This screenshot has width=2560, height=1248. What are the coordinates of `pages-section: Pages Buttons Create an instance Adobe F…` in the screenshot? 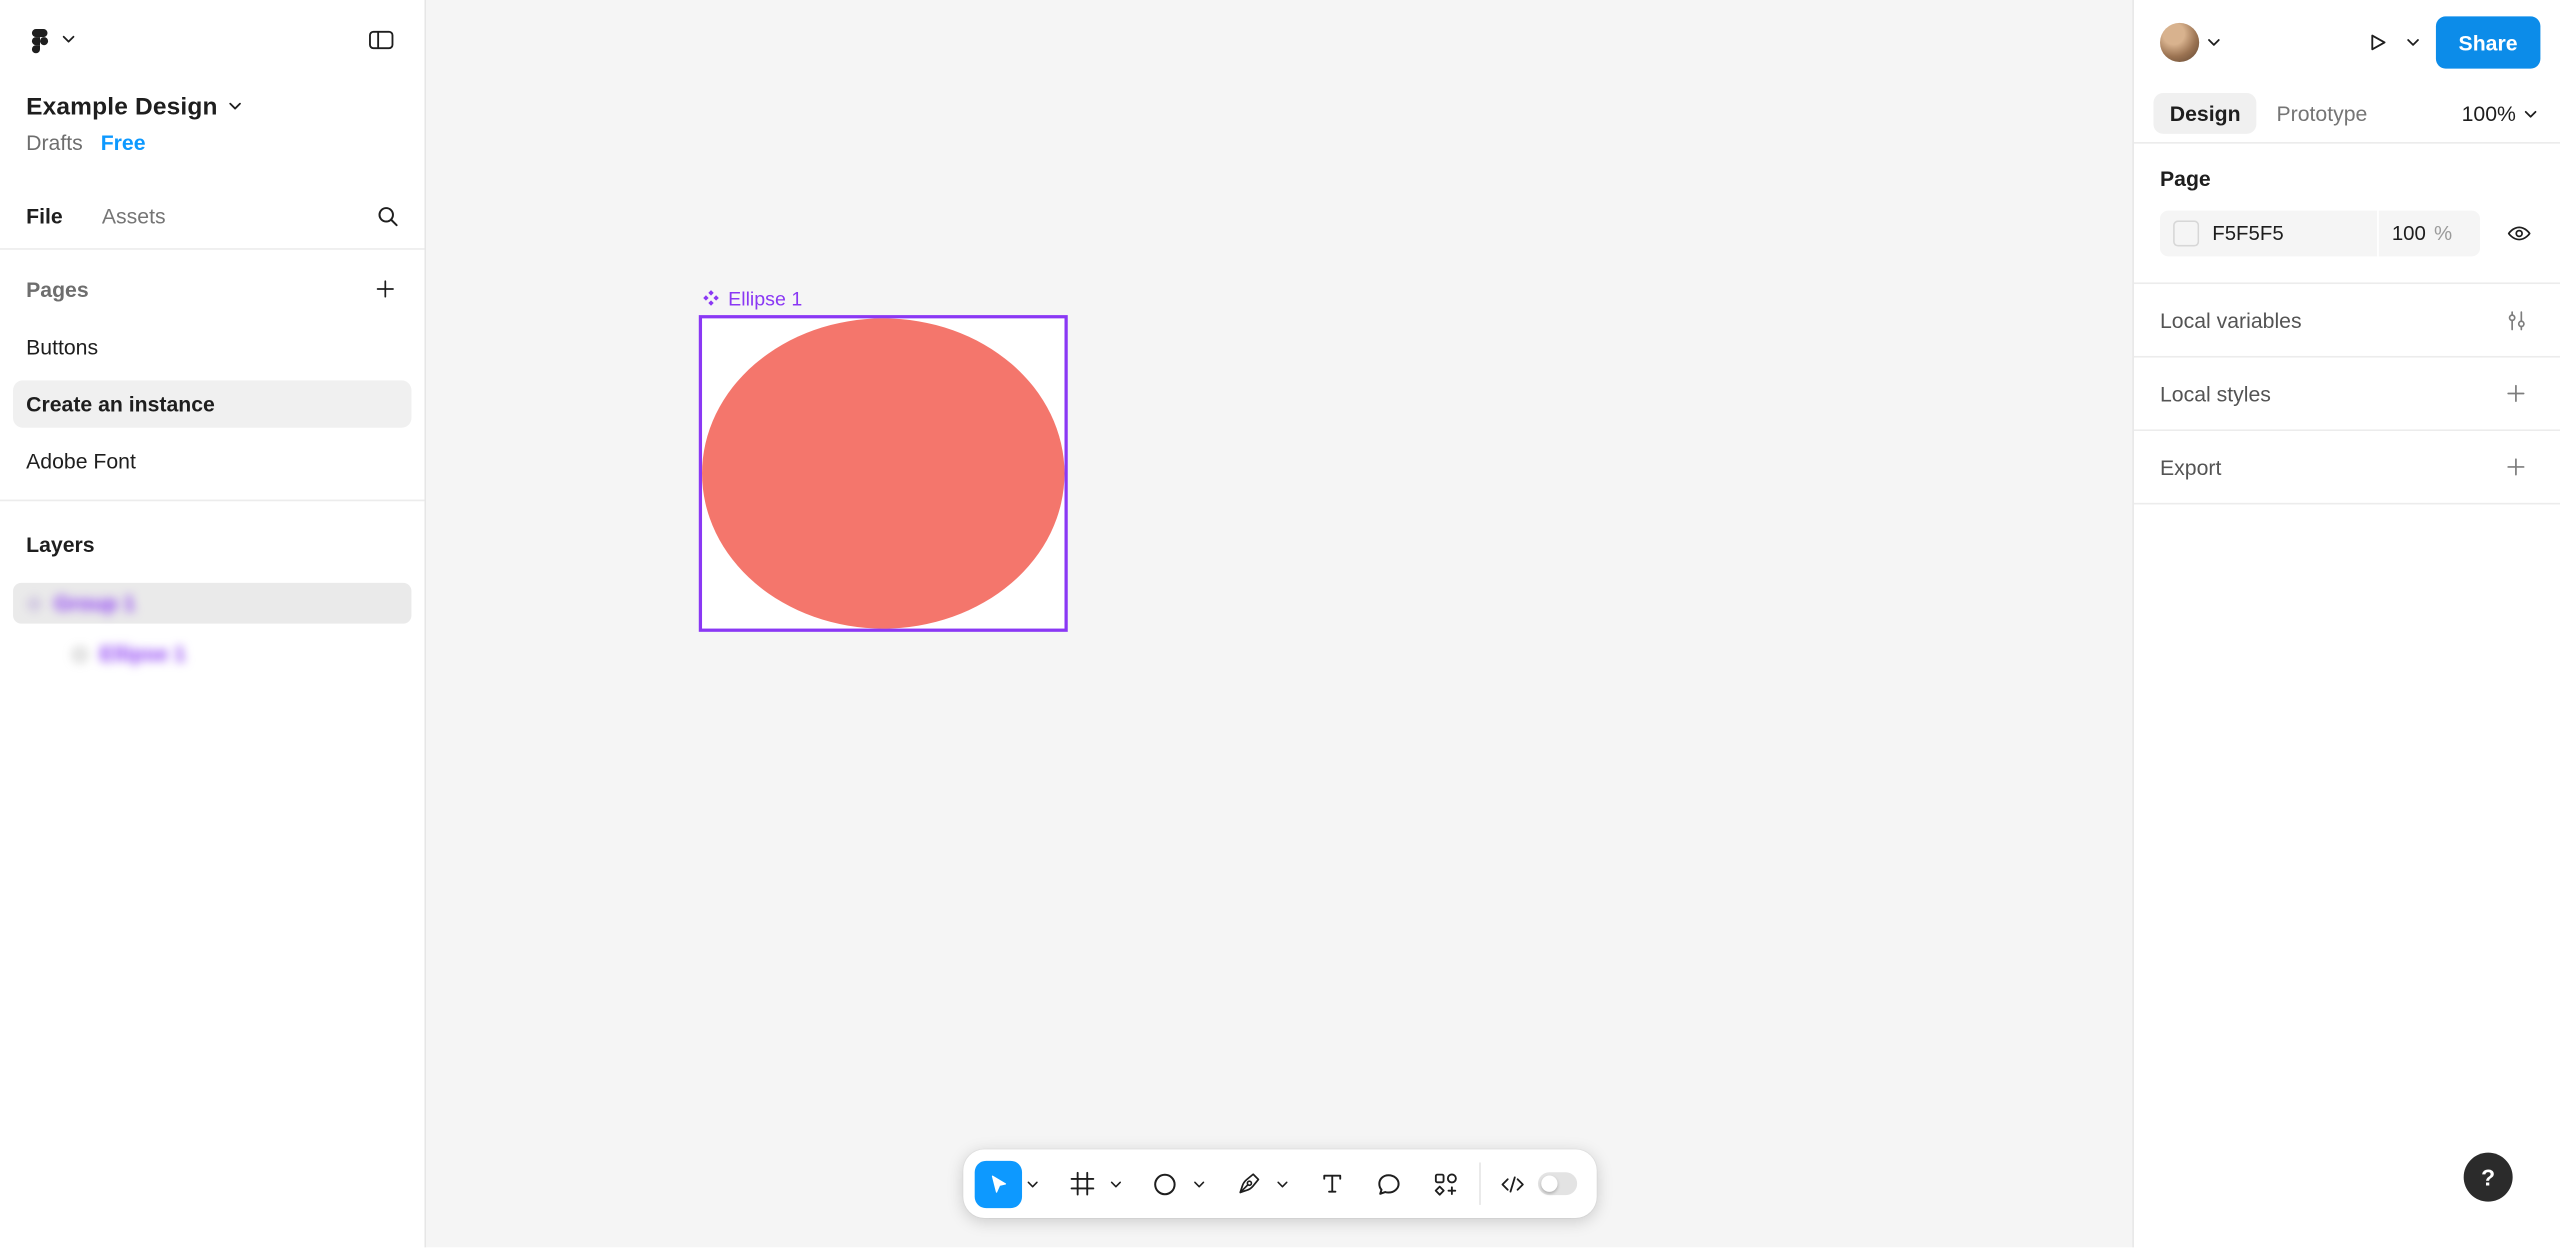 It's located at (212, 381).